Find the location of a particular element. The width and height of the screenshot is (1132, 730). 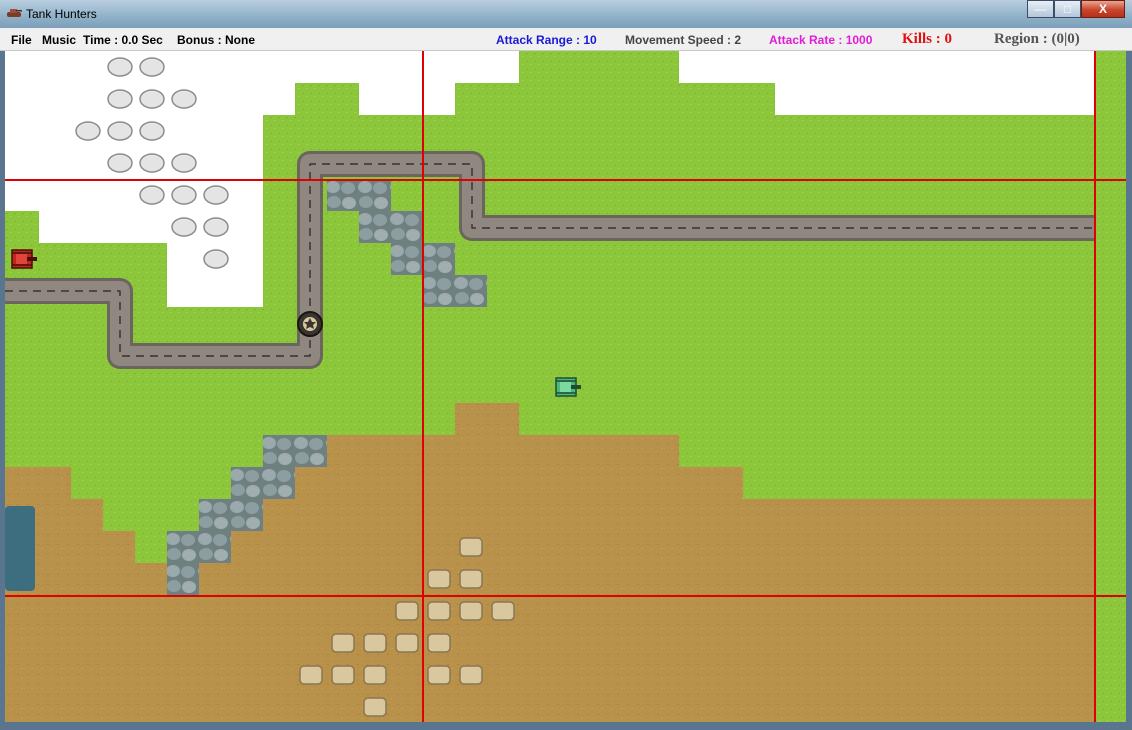

close-button: X is located at coordinates (1103, 9).